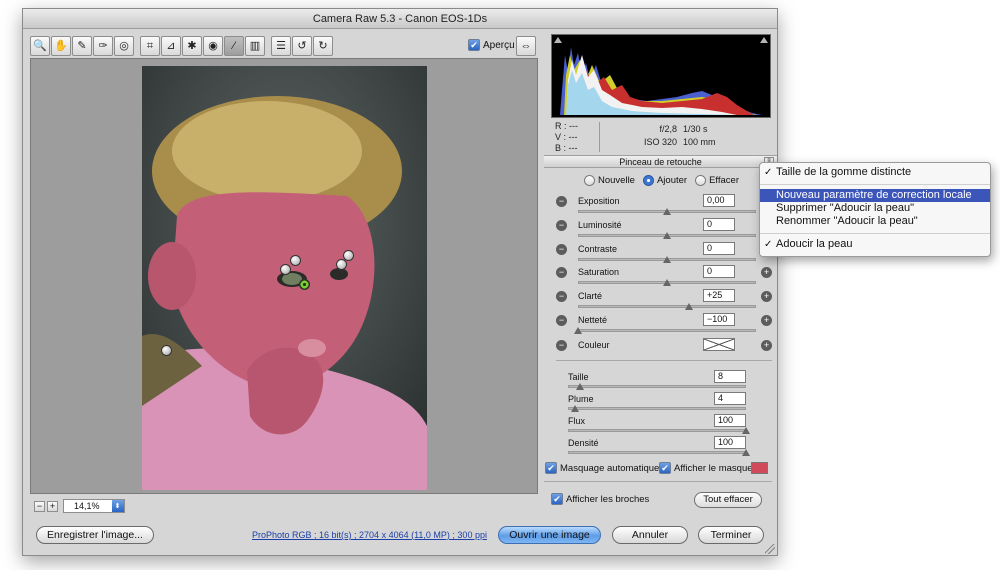  What do you see at coordinates (171, 46) in the screenshot?
I see `straighten-tool-button: ⊿` at bounding box center [171, 46].